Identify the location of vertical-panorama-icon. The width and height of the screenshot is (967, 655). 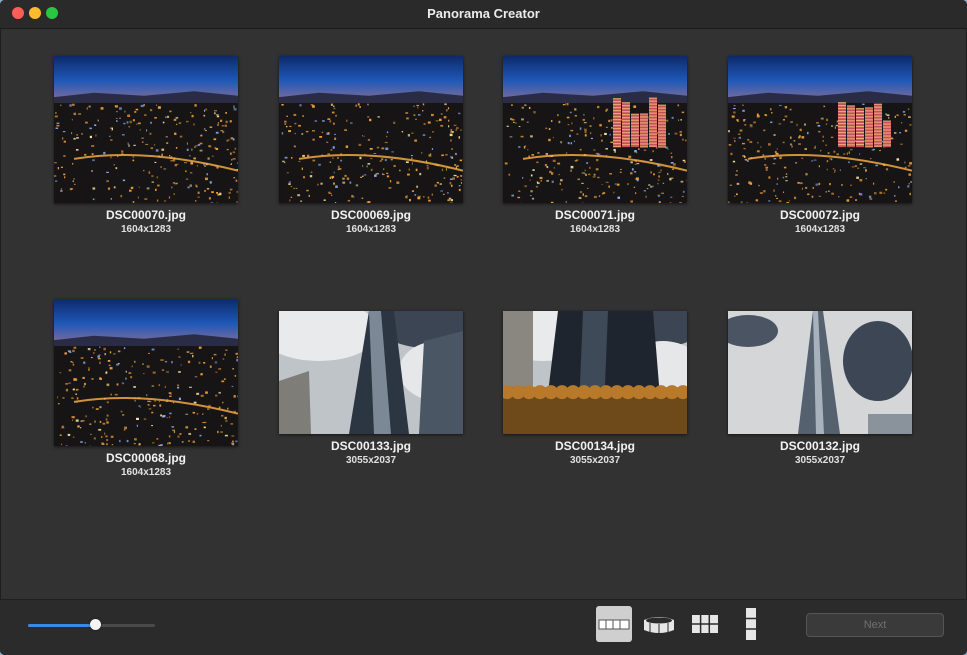
(751, 624).